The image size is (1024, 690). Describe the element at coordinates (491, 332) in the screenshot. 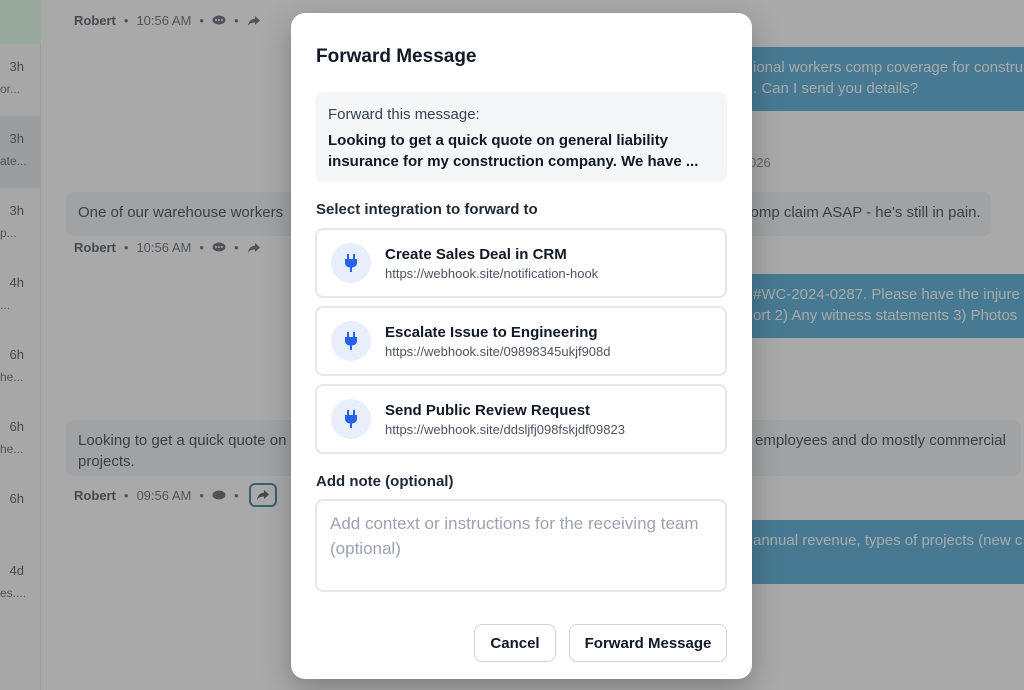

I see `integration-name: Escalate Issue to Engineering` at that location.